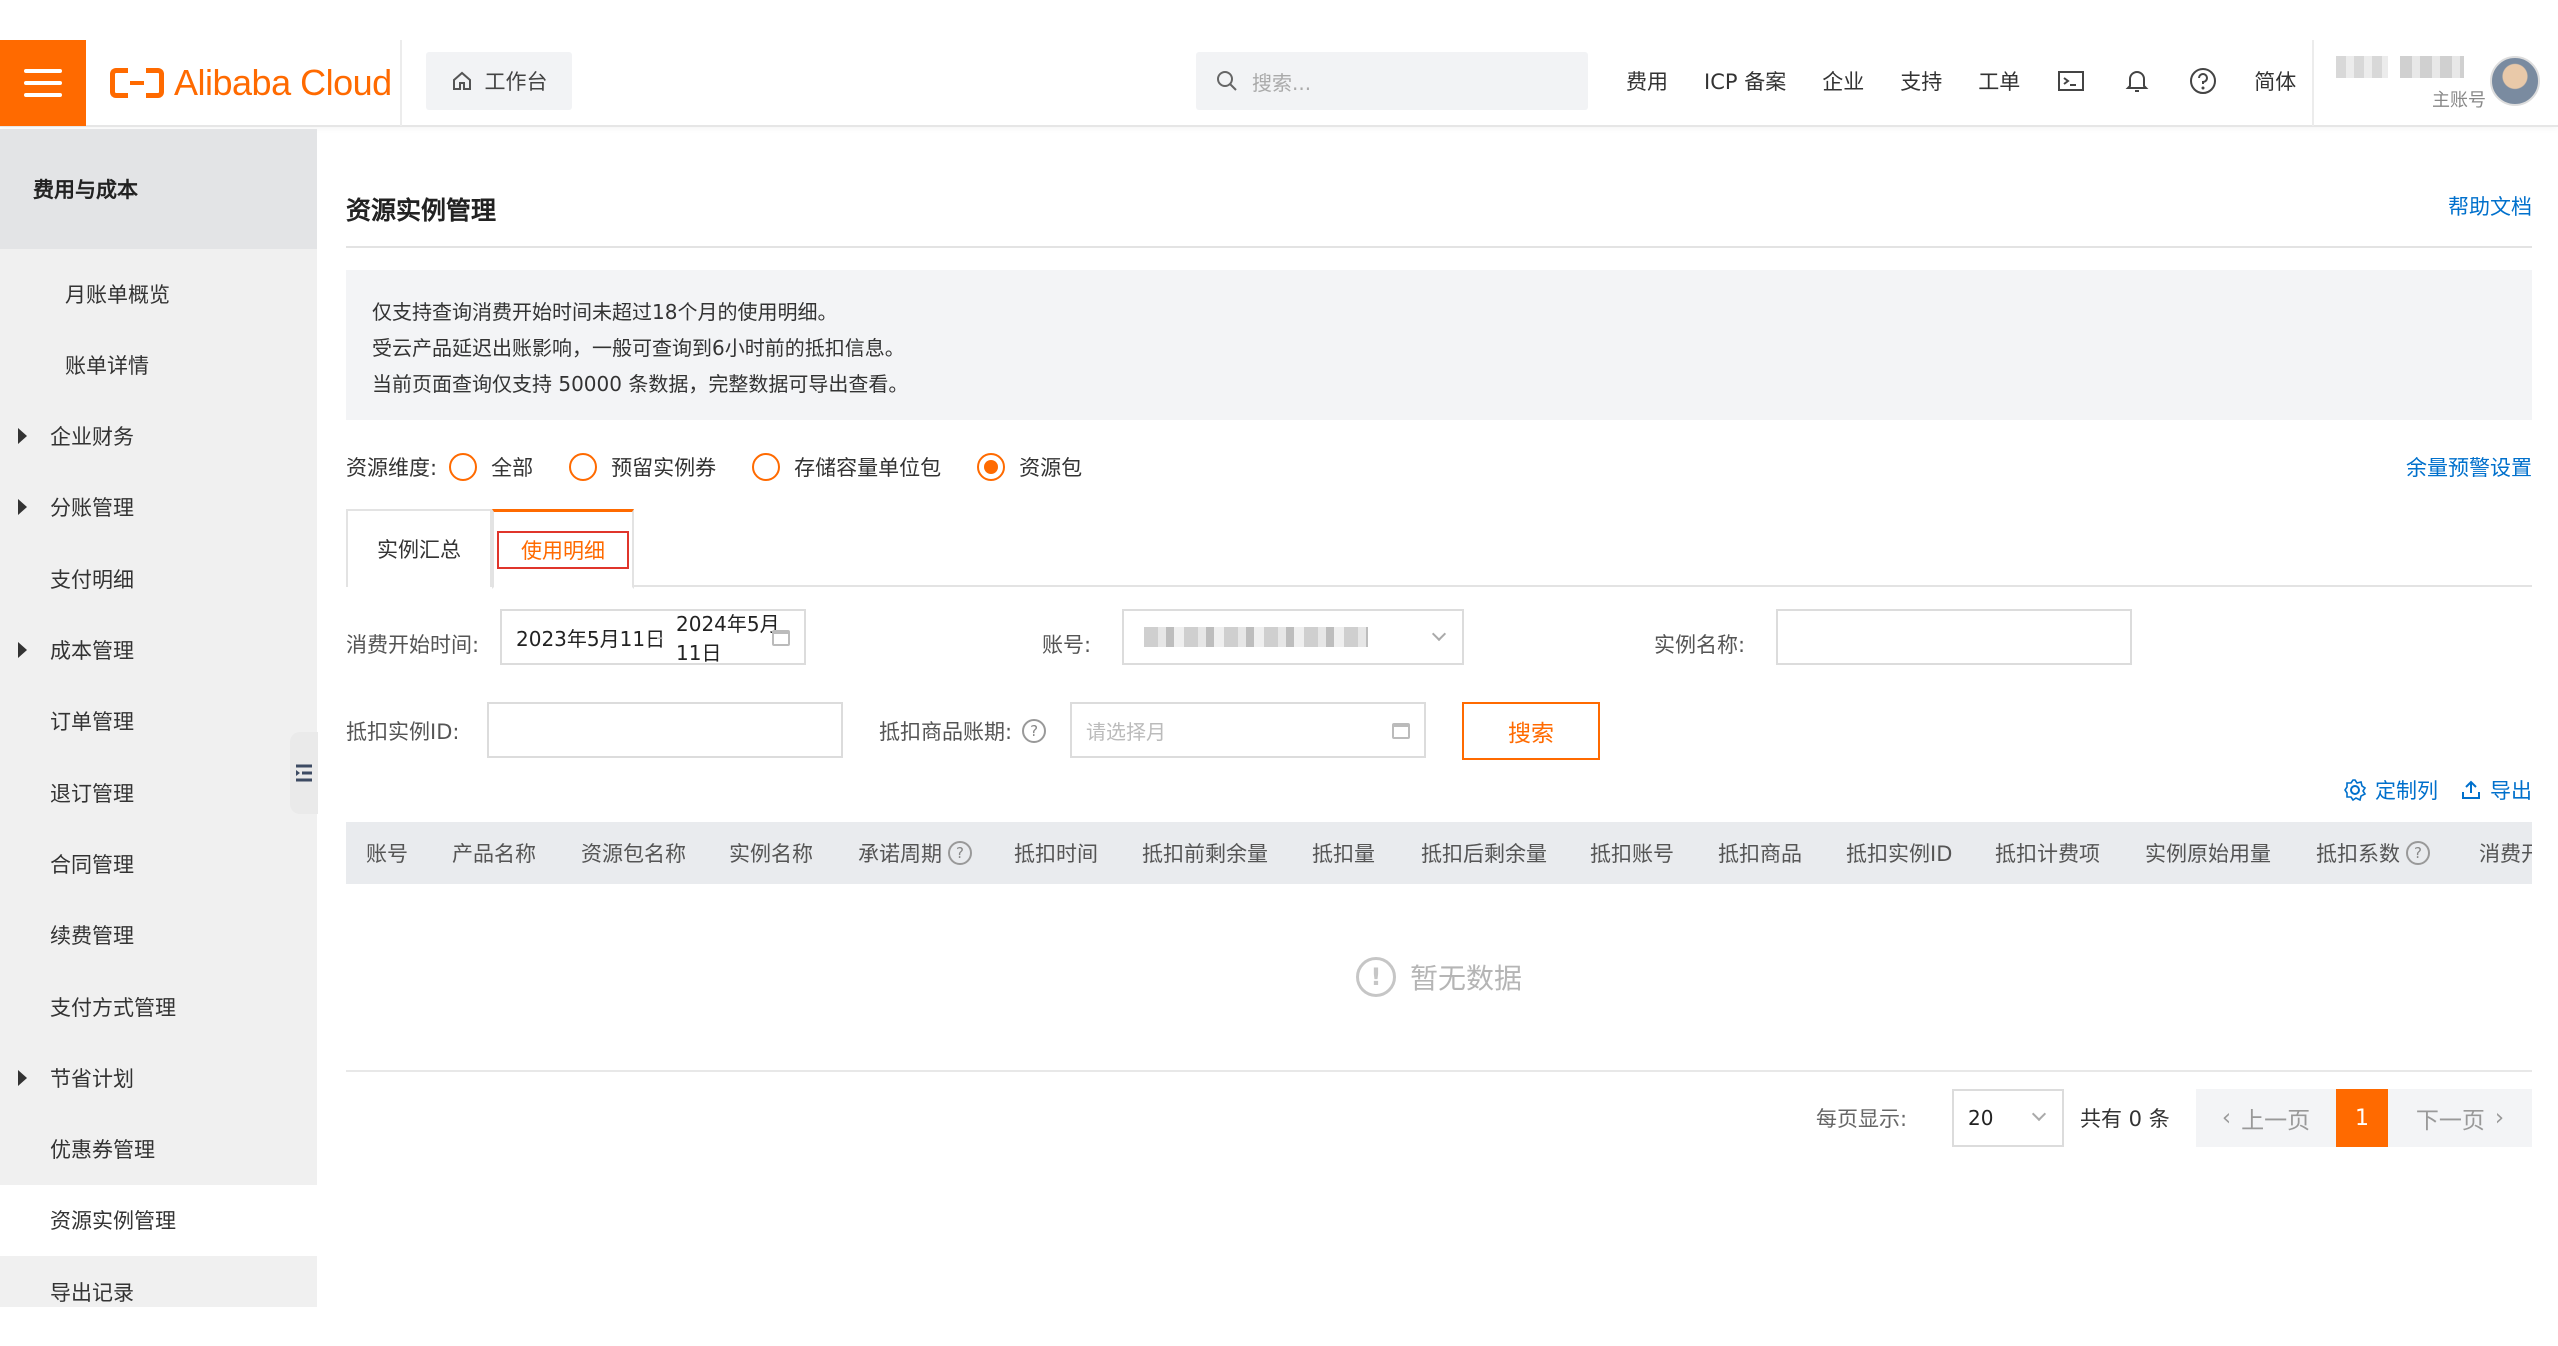 This screenshot has height=1346, width=2558. Describe the element at coordinates (117, 294) in the screenshot. I see `sidebar-item-label: 月账单概览` at that location.